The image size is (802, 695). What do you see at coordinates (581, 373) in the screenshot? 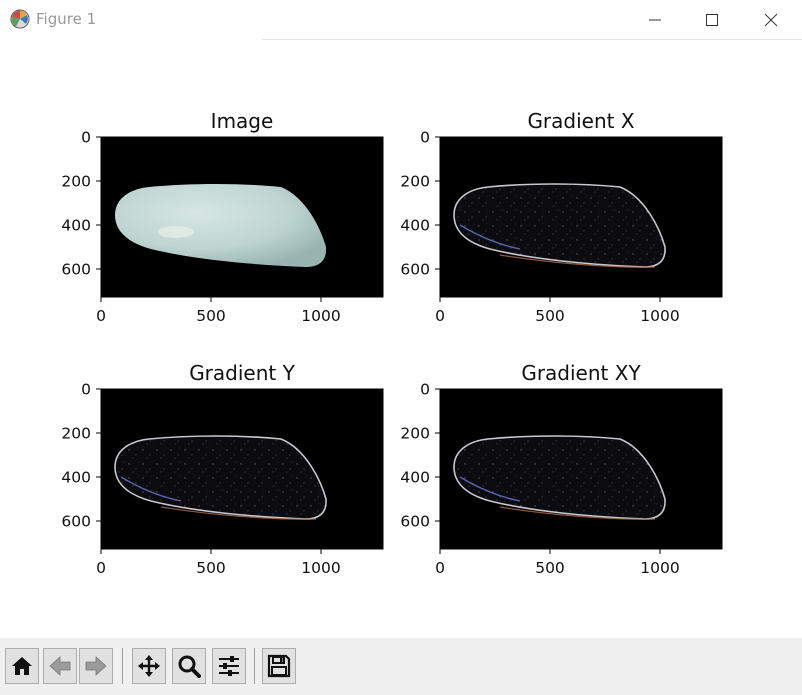
I see `subplot-title: Gradient XY` at bounding box center [581, 373].